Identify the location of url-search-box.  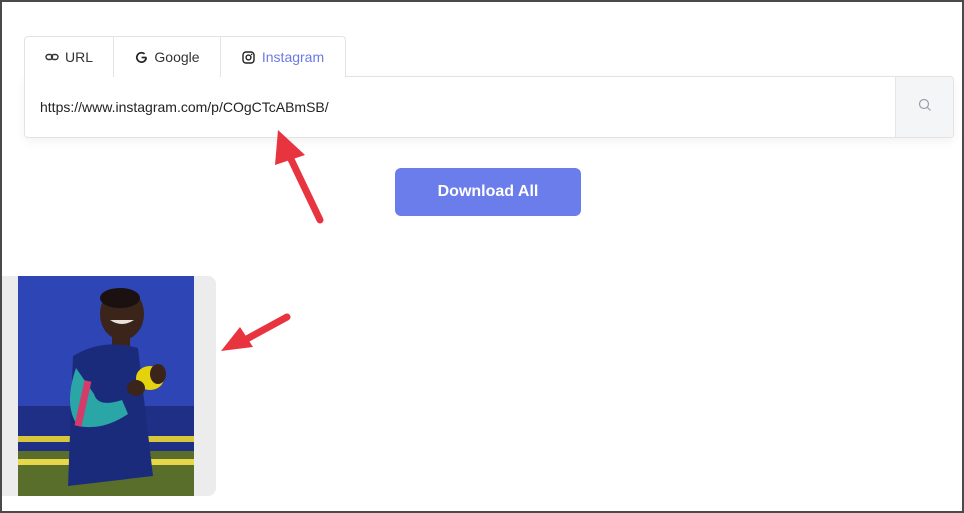
(489, 107).